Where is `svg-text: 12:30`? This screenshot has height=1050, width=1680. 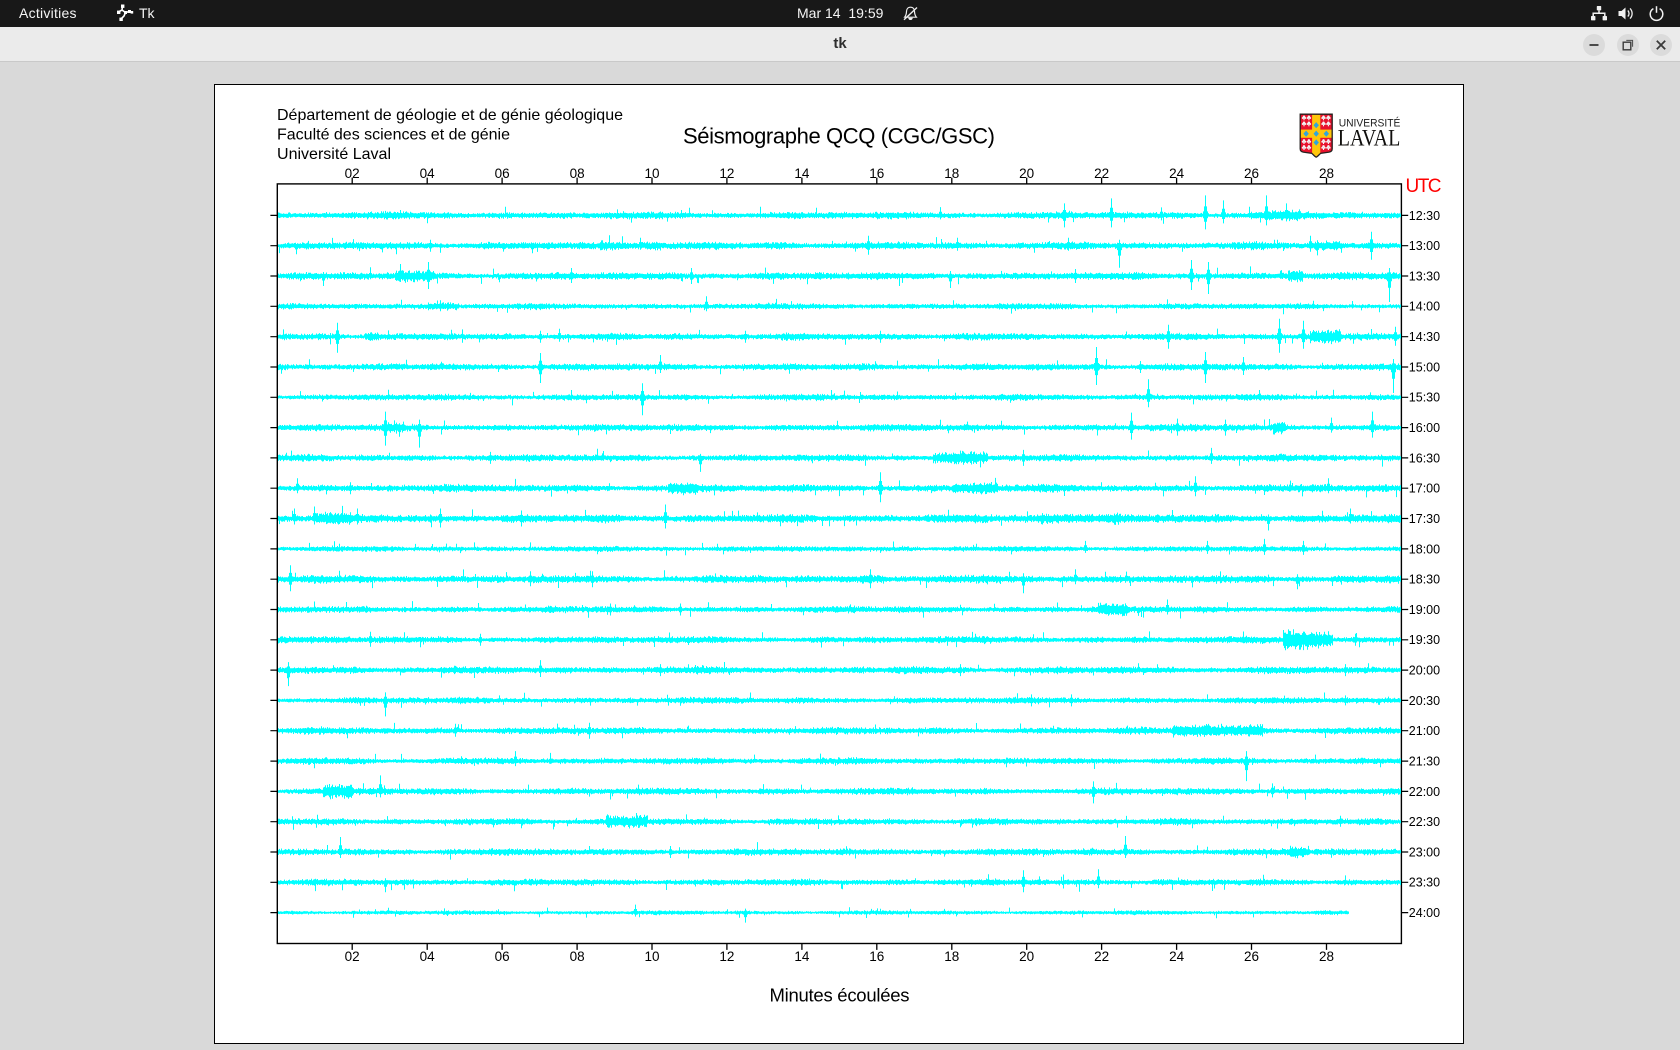 svg-text: 12:30 is located at coordinates (1424, 216).